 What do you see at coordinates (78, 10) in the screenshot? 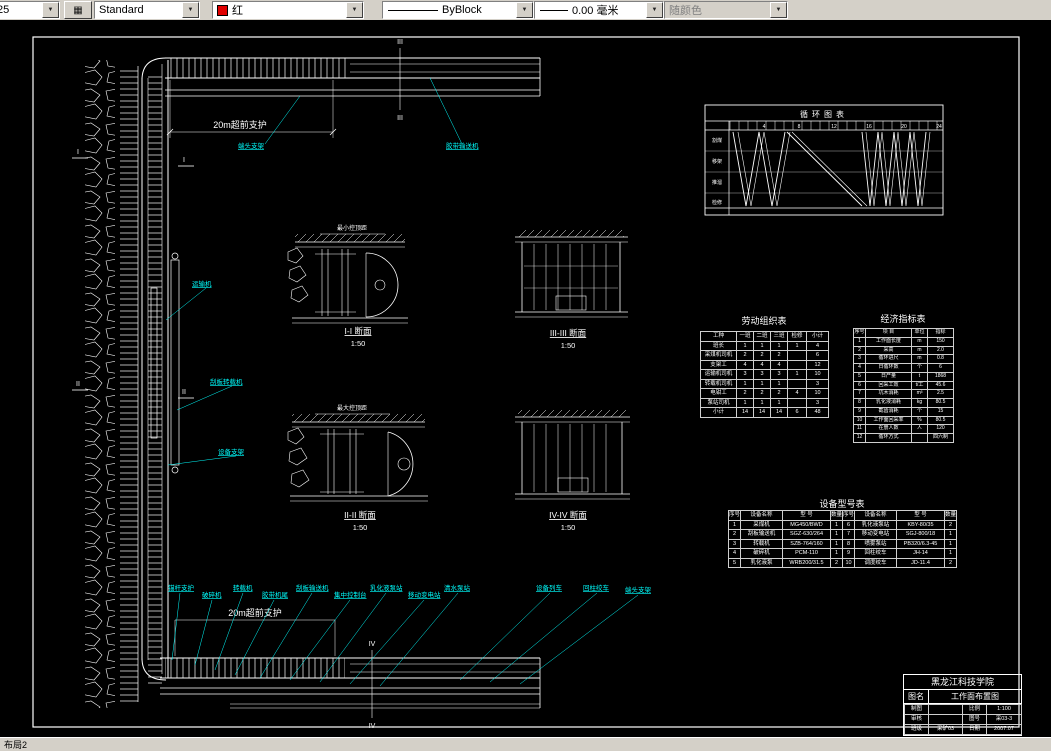
I see `layer-tool-button: ▦` at bounding box center [78, 10].